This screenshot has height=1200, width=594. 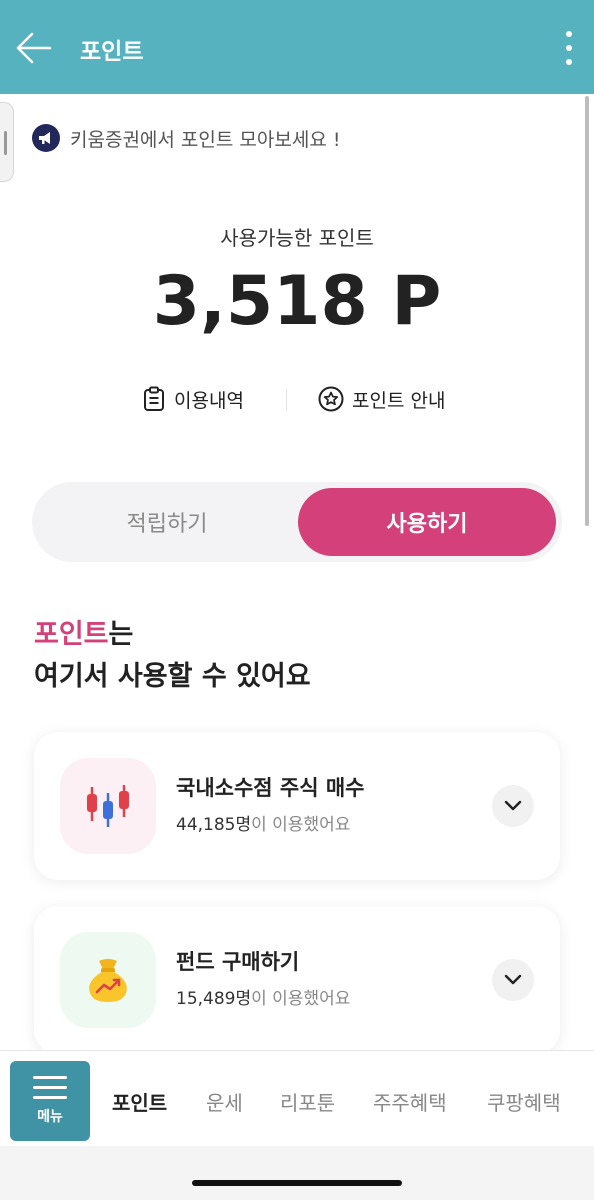 What do you see at coordinates (297, 1173) in the screenshot?
I see `home-indicator-area` at bounding box center [297, 1173].